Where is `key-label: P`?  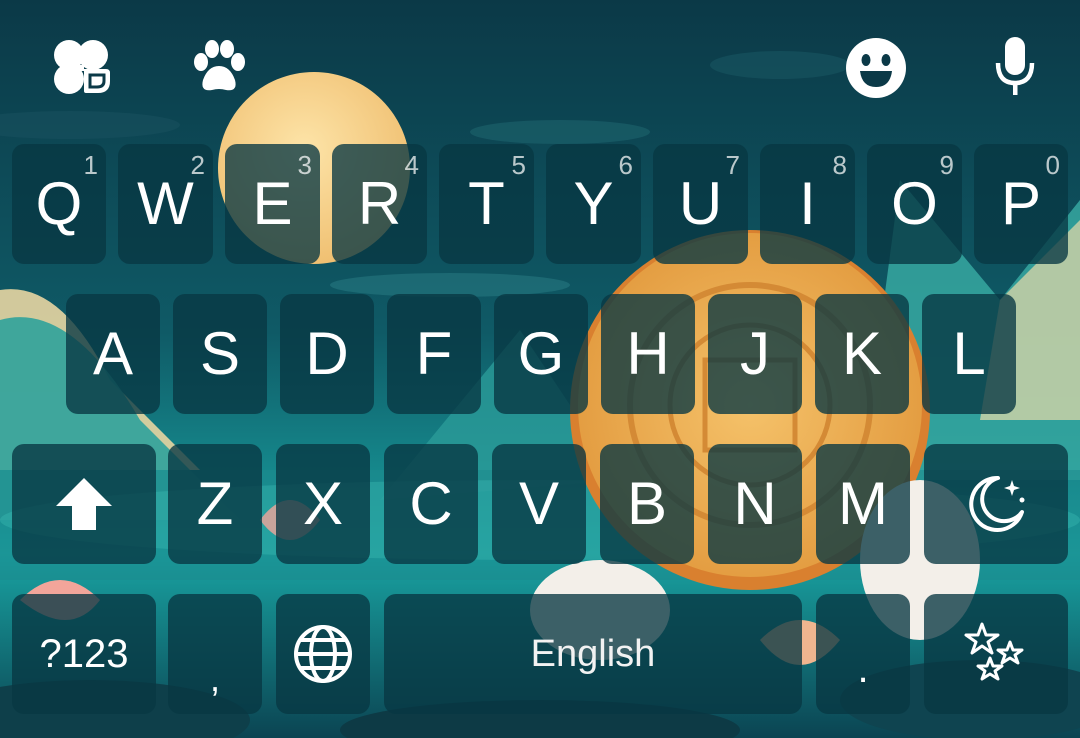 key-label: P is located at coordinates (1021, 203).